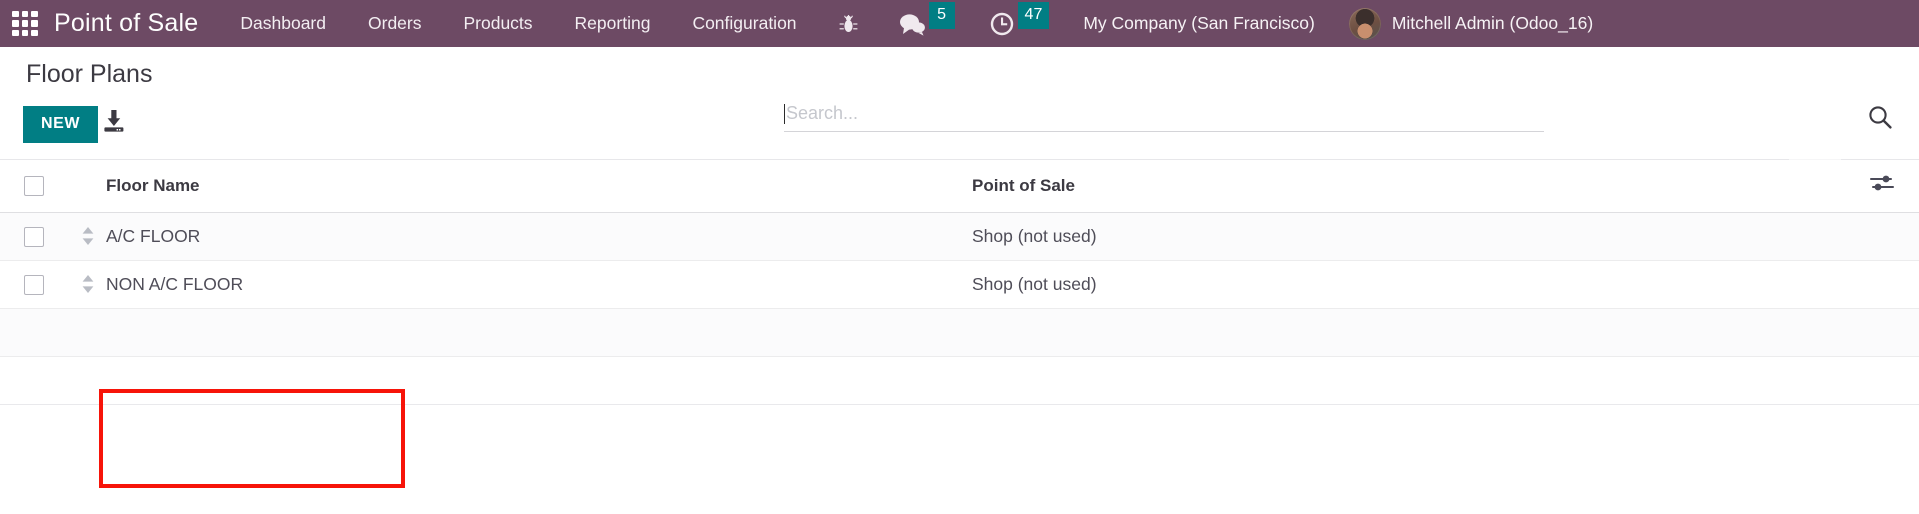 The width and height of the screenshot is (1919, 514). What do you see at coordinates (506, 186) in the screenshot?
I see `column-header-floor-name: Floor Name` at bounding box center [506, 186].